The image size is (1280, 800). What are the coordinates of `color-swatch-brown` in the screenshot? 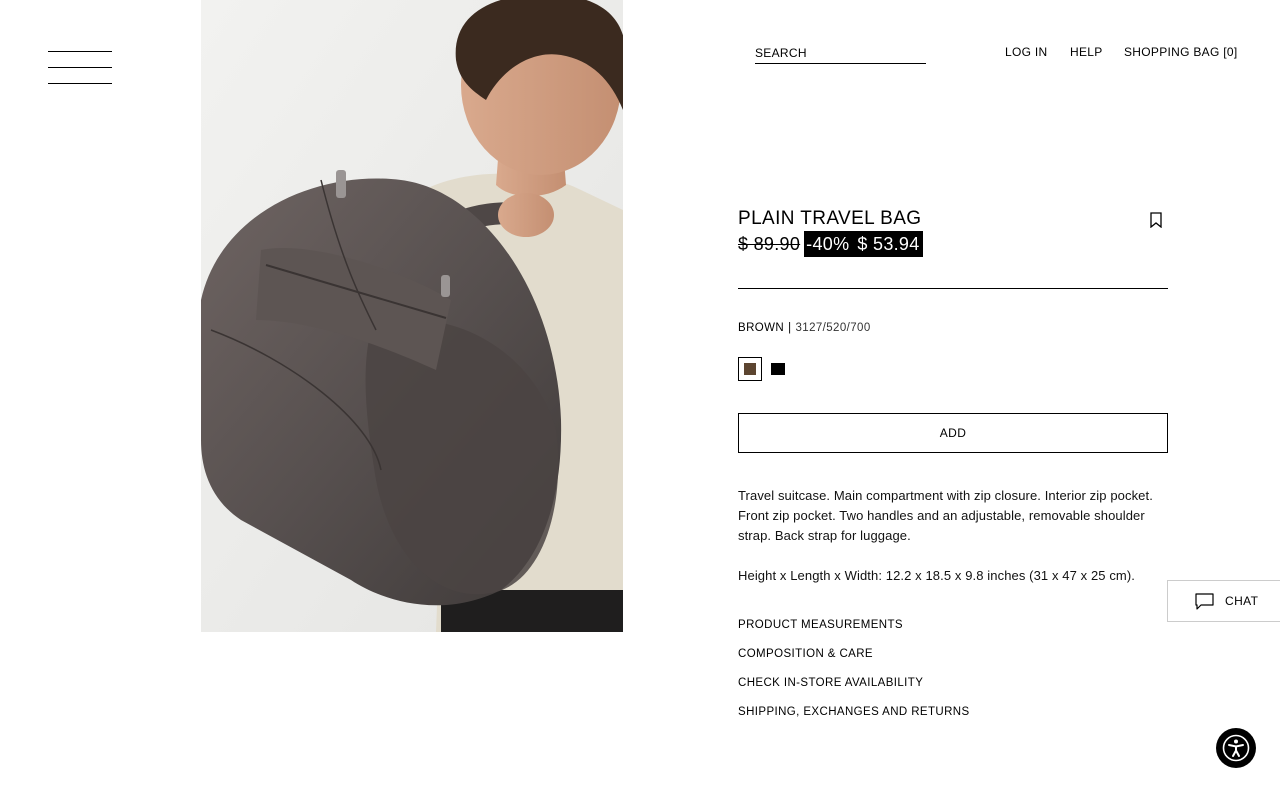 It's located at (750, 369).